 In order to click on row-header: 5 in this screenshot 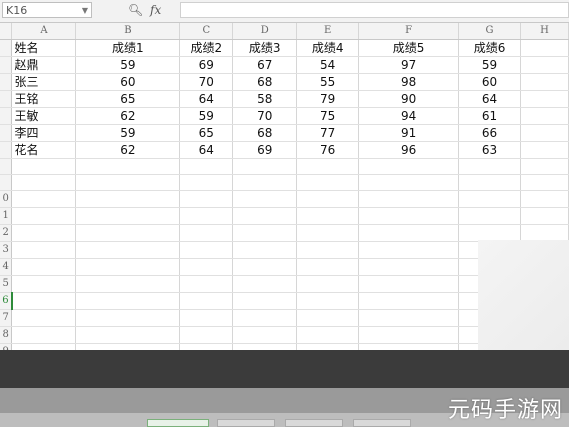, I will do `click(6, 284)`.